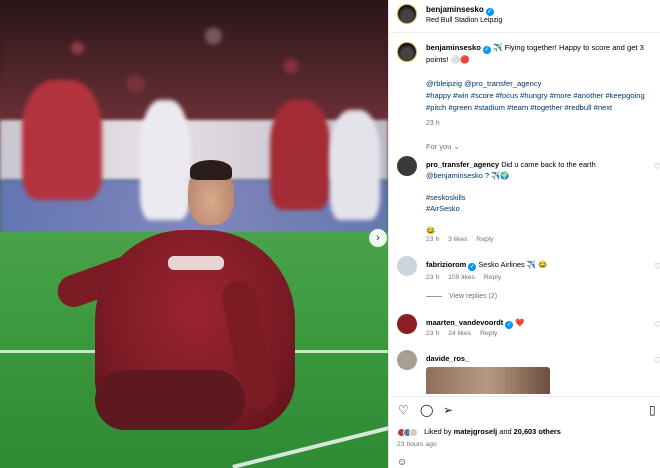 The image size is (660, 468). I want to click on photo-teammate, so click(62, 140).